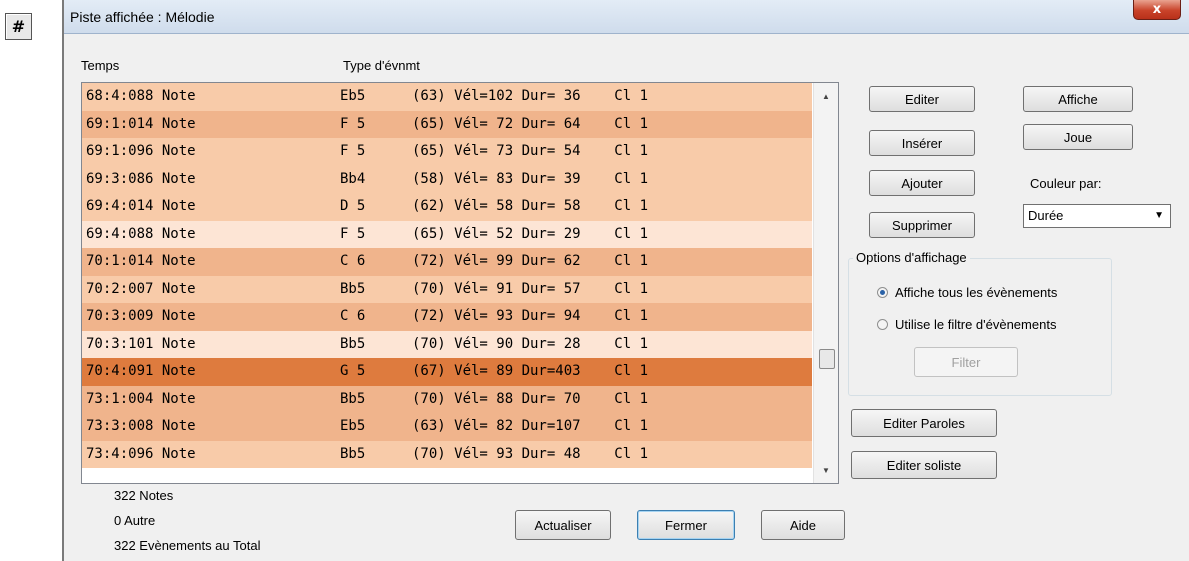 The width and height of the screenshot is (1189, 561). I want to click on event-detail: (70) Vél= 90 Dur= 28 Cl 1, so click(530, 343).